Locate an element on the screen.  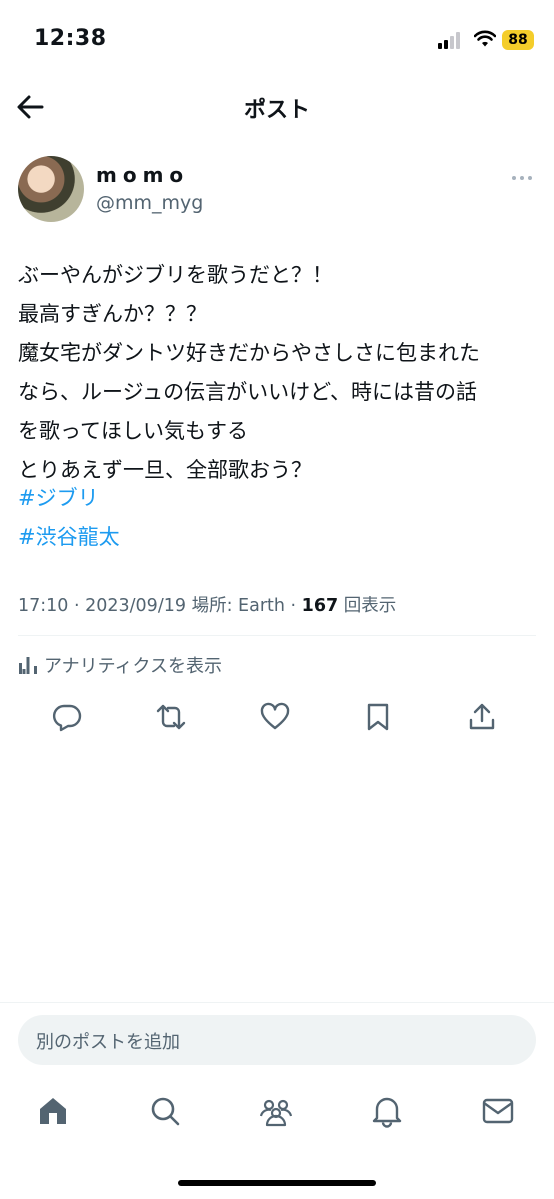
author-name: momo is located at coordinates (142, 175).